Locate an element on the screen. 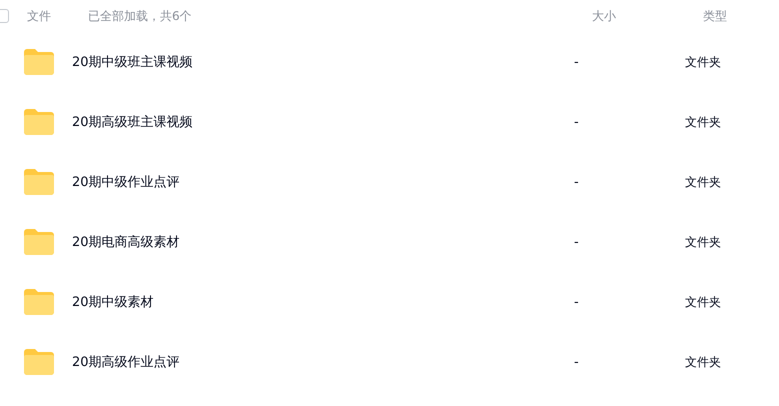 The image size is (779, 406). file-name: 20期中级班主课视频 is located at coordinates (323, 62).